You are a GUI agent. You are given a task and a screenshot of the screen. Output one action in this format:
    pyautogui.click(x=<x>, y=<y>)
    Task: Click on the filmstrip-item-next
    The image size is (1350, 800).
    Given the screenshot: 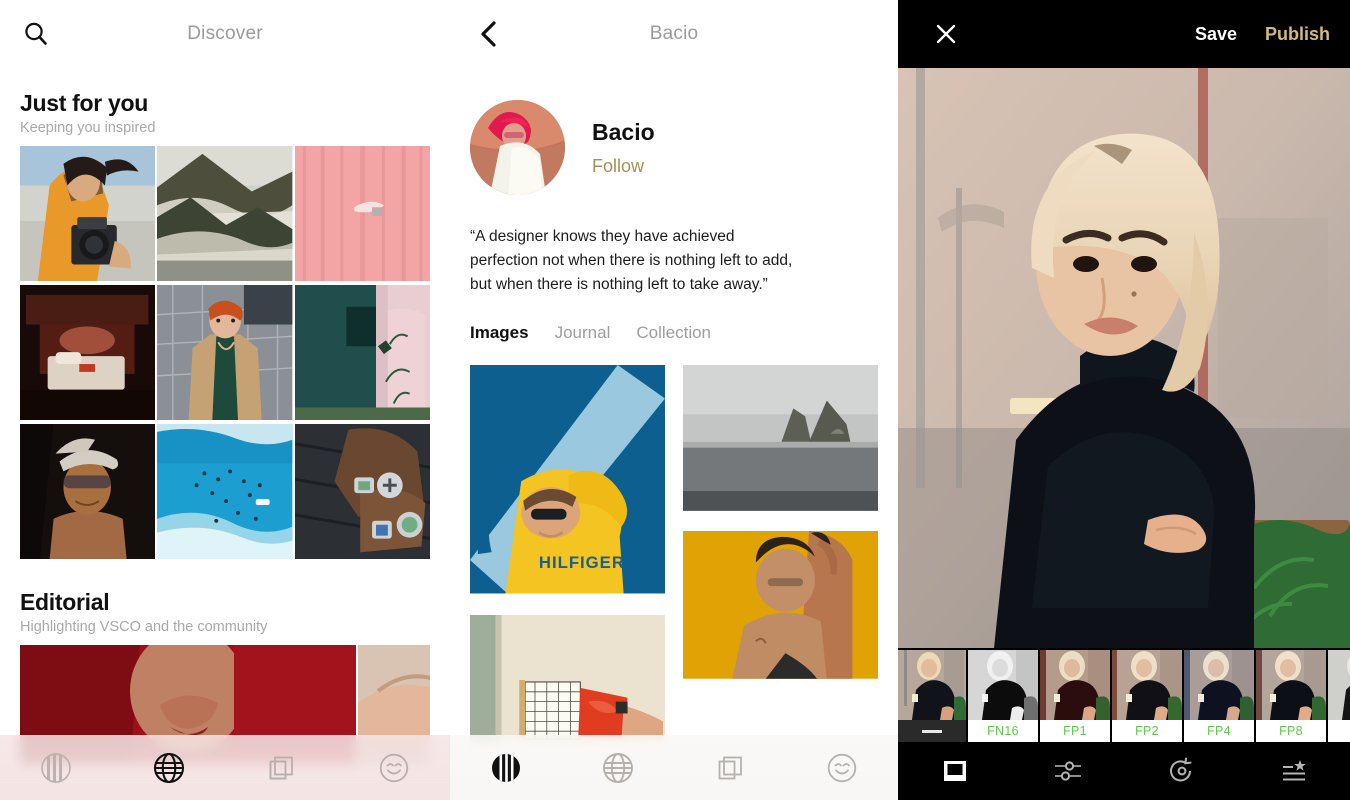 What is the action you would take?
    pyautogui.click(x=1339, y=696)
    